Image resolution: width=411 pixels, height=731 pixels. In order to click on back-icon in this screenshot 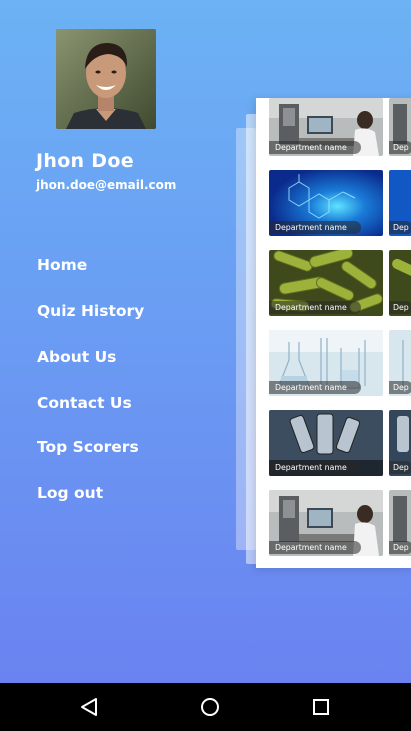, I will do `click(89, 707)`.